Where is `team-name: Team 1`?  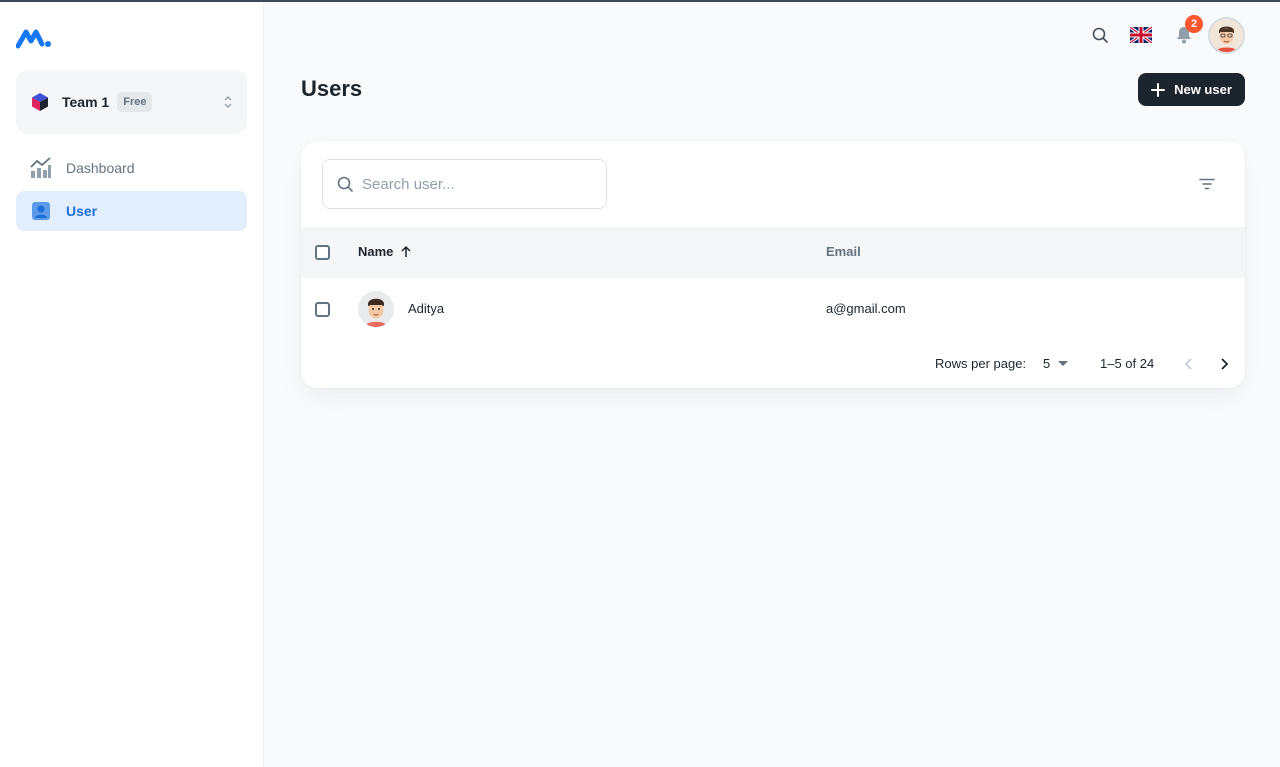
team-name: Team 1 is located at coordinates (86, 102).